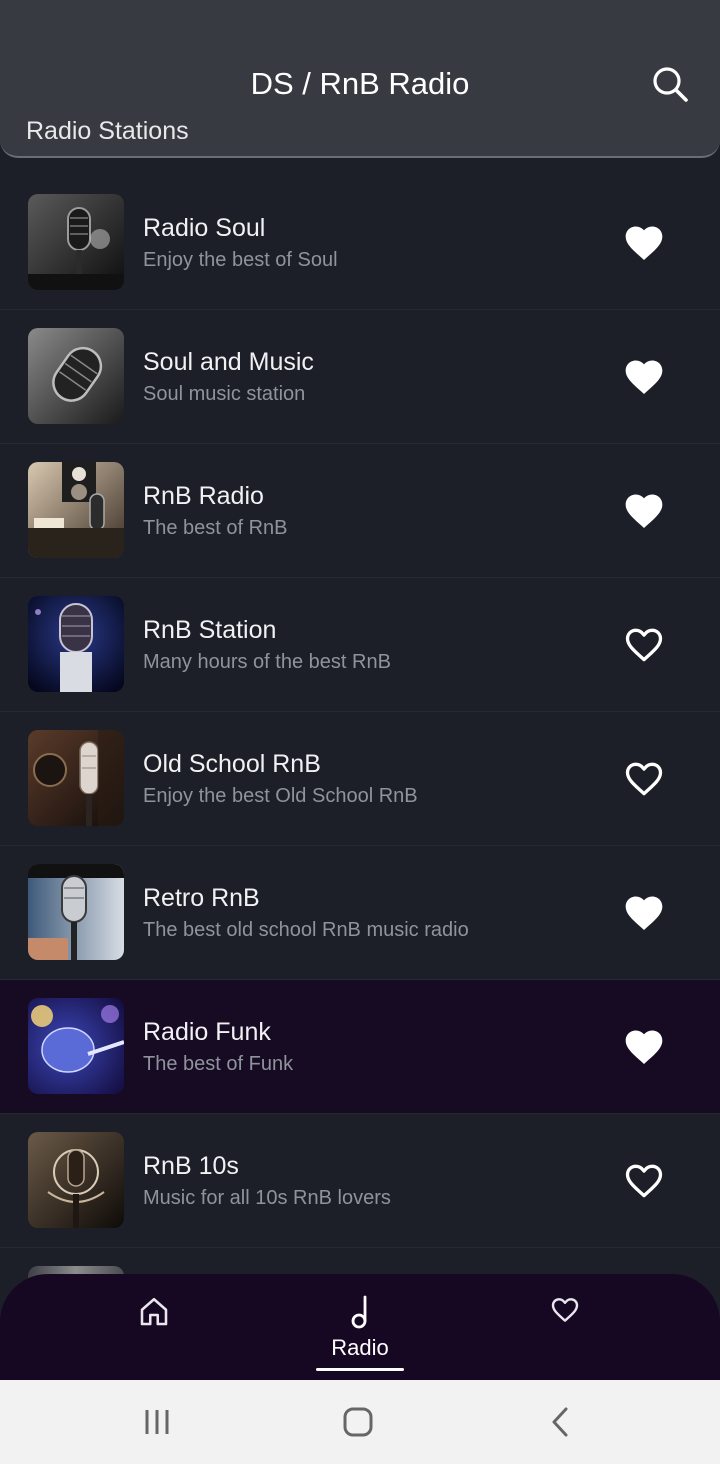  Describe the element at coordinates (360, 1312) in the screenshot. I see `music-note-icon` at that location.